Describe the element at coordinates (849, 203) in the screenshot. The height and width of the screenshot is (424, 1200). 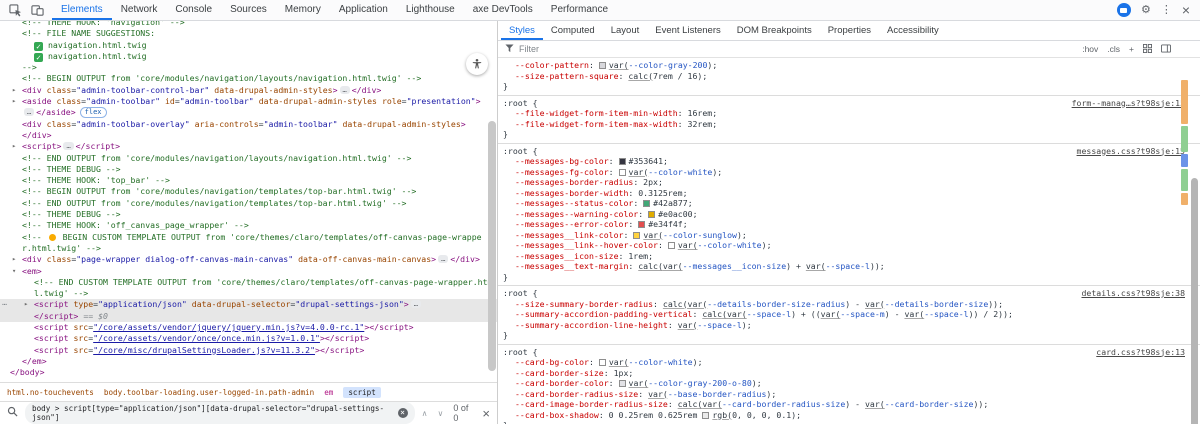
I see `css-property: --messages--status-color: #42a877;` at that location.